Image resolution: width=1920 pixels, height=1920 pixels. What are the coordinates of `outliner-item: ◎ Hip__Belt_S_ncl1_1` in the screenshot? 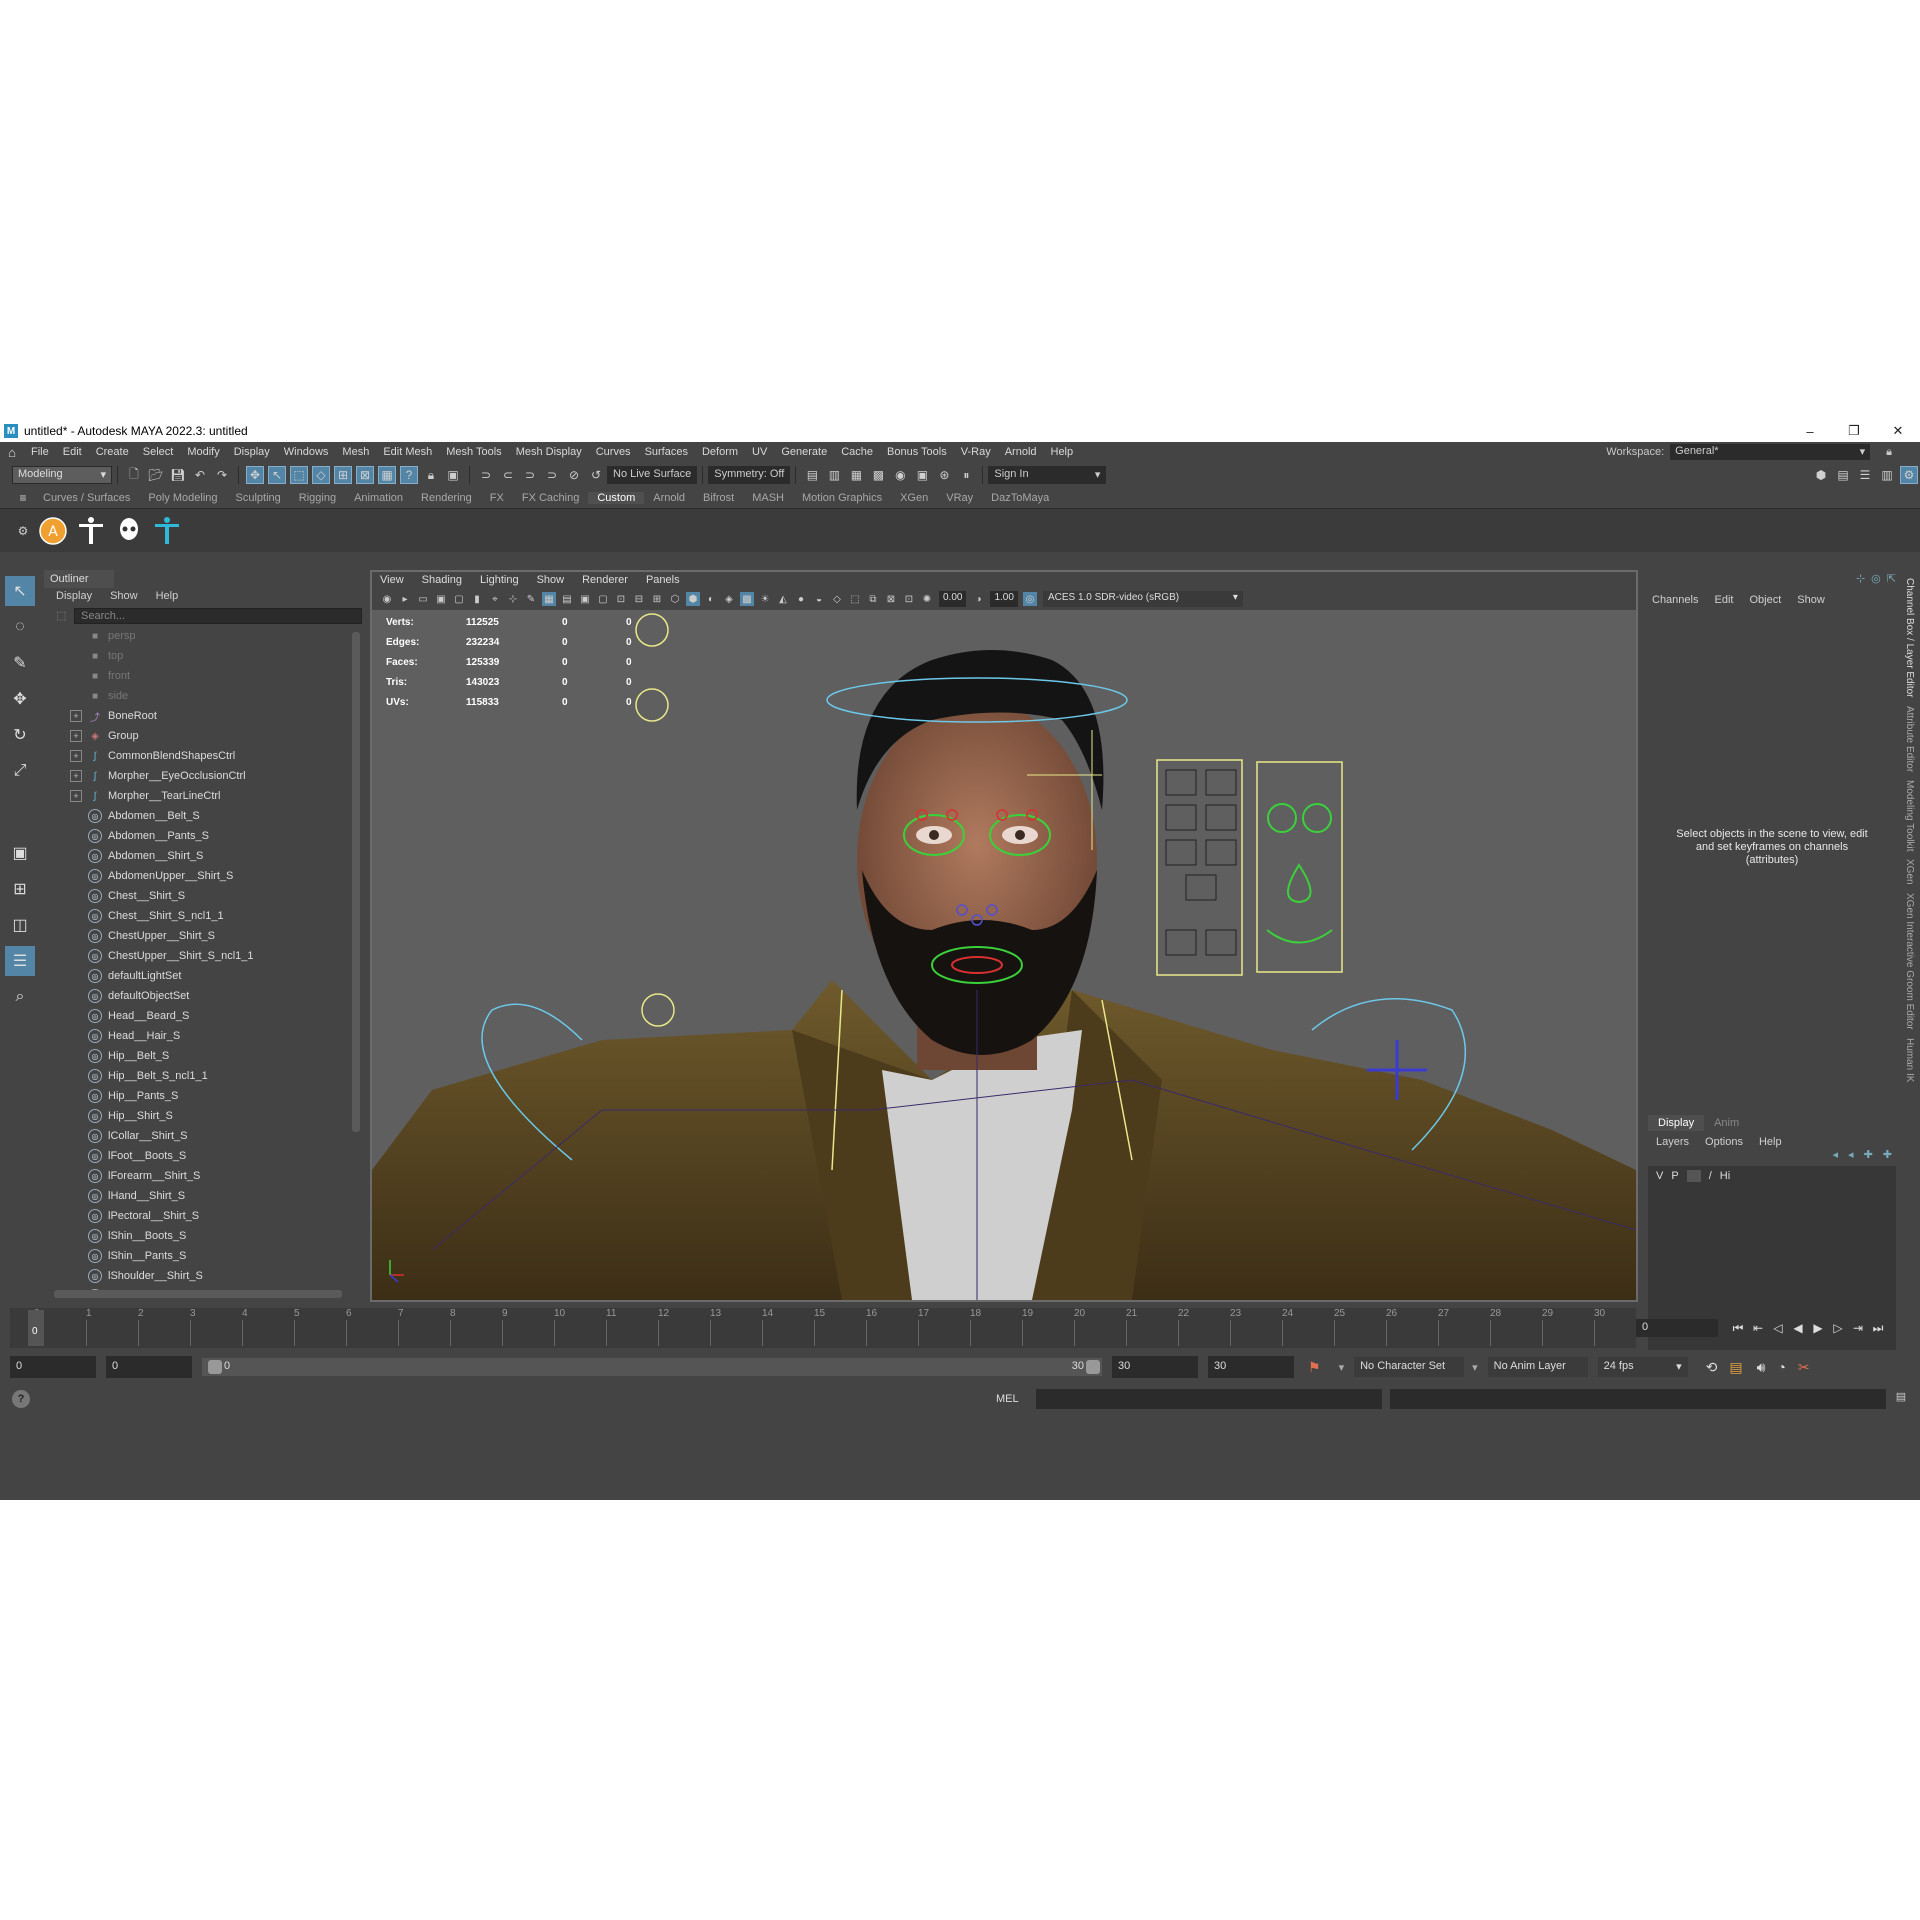 It's located at (198, 1076).